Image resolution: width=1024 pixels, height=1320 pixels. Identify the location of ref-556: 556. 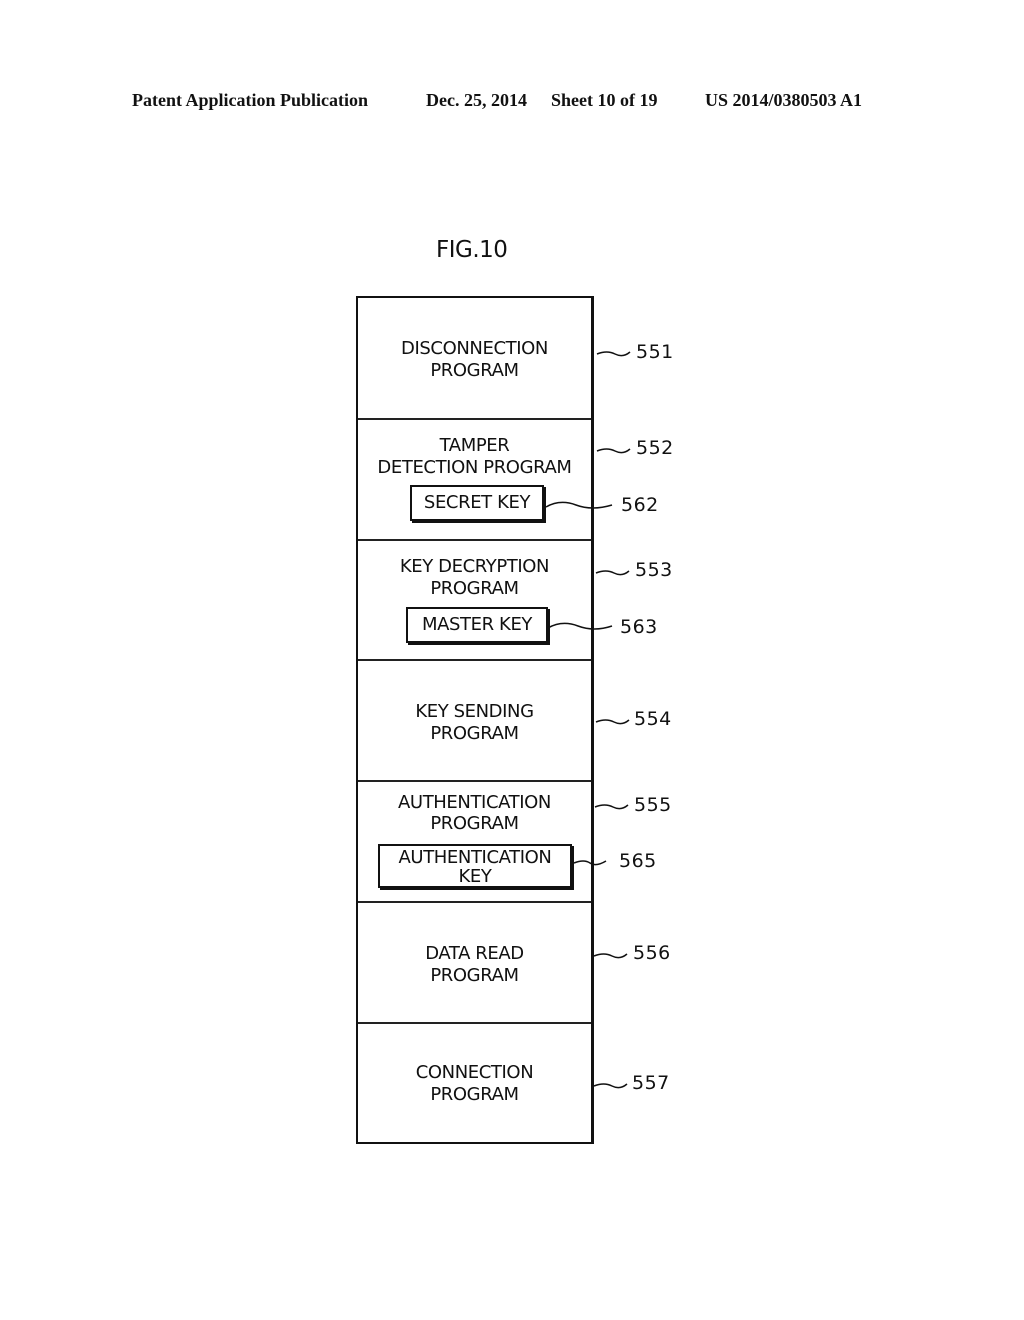
(652, 953).